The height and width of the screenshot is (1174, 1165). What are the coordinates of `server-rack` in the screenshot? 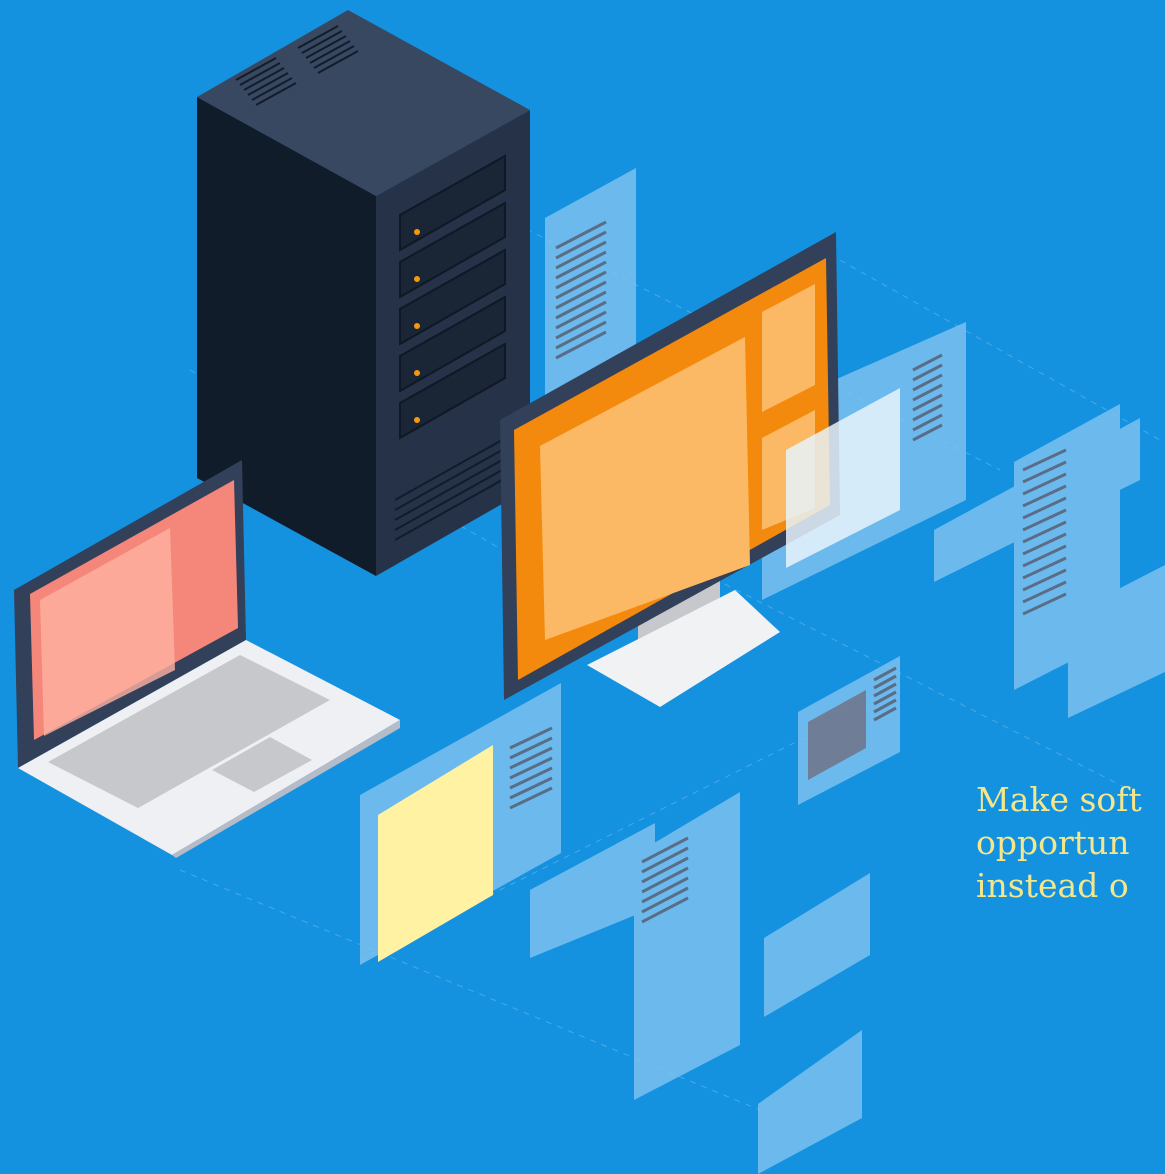 It's located at (363, 293).